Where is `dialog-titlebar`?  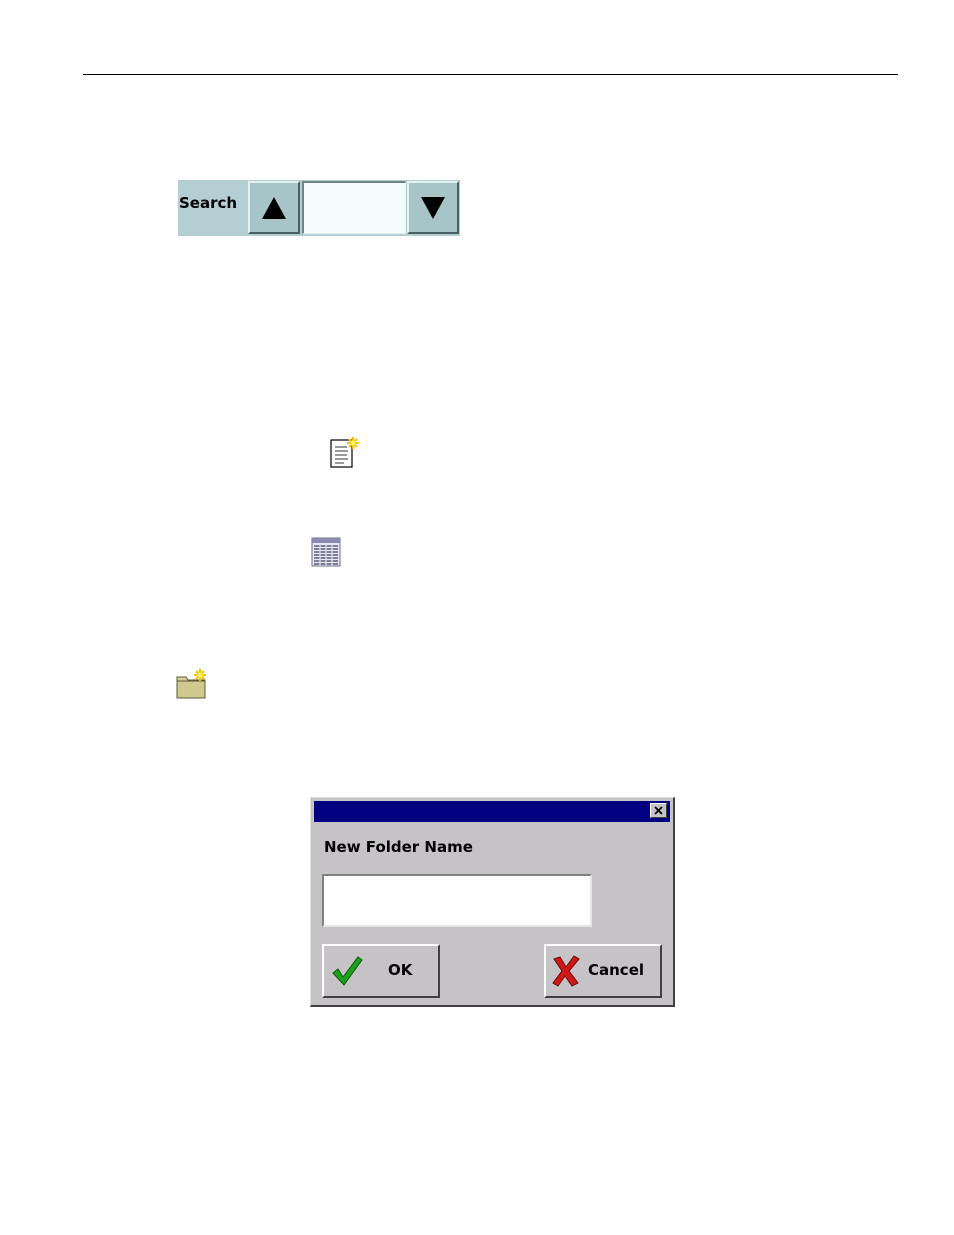 dialog-titlebar is located at coordinates (492, 811).